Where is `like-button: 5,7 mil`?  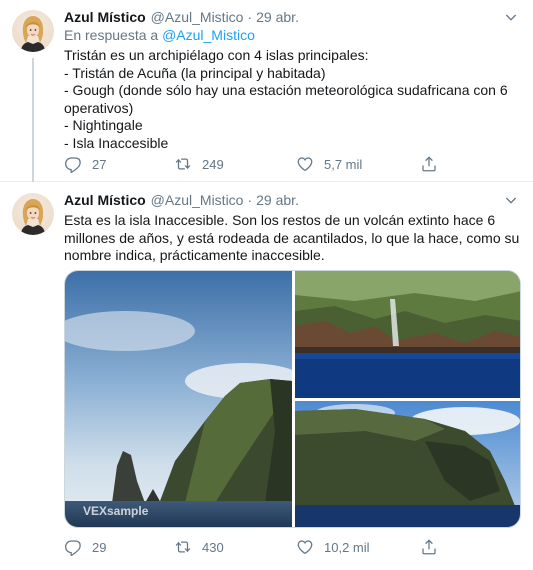 like-button: 5,7 mil is located at coordinates (358, 164).